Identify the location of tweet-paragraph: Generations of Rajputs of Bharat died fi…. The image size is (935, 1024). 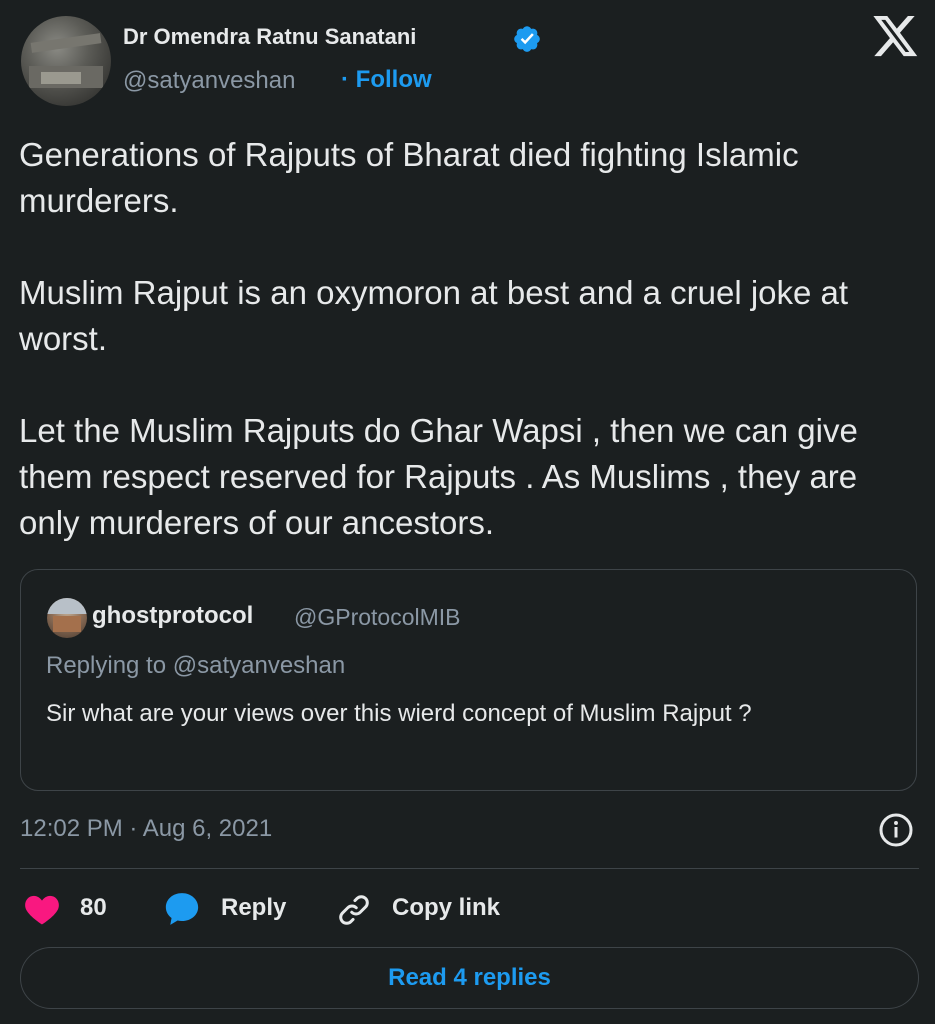
(409, 177).